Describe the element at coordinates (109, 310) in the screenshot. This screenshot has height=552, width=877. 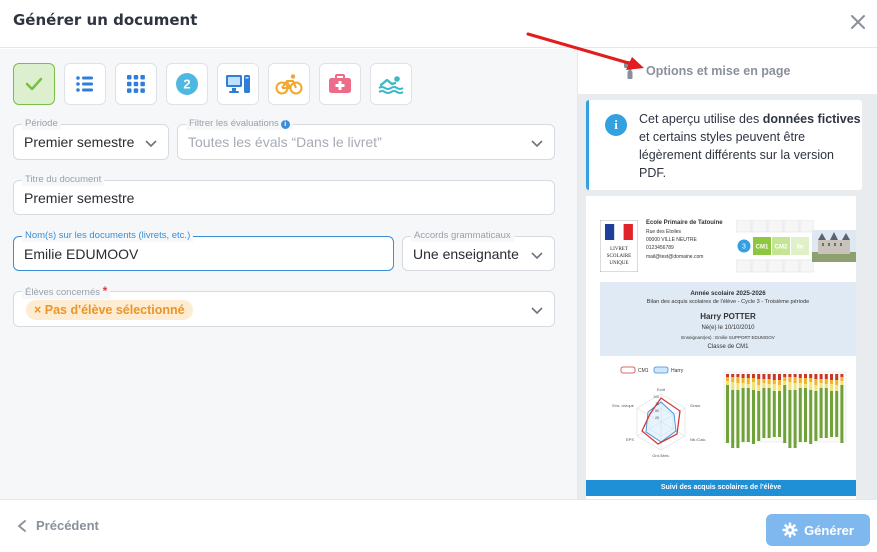
I see `no-student-chip: × Pas d'élève sélectionné` at that location.